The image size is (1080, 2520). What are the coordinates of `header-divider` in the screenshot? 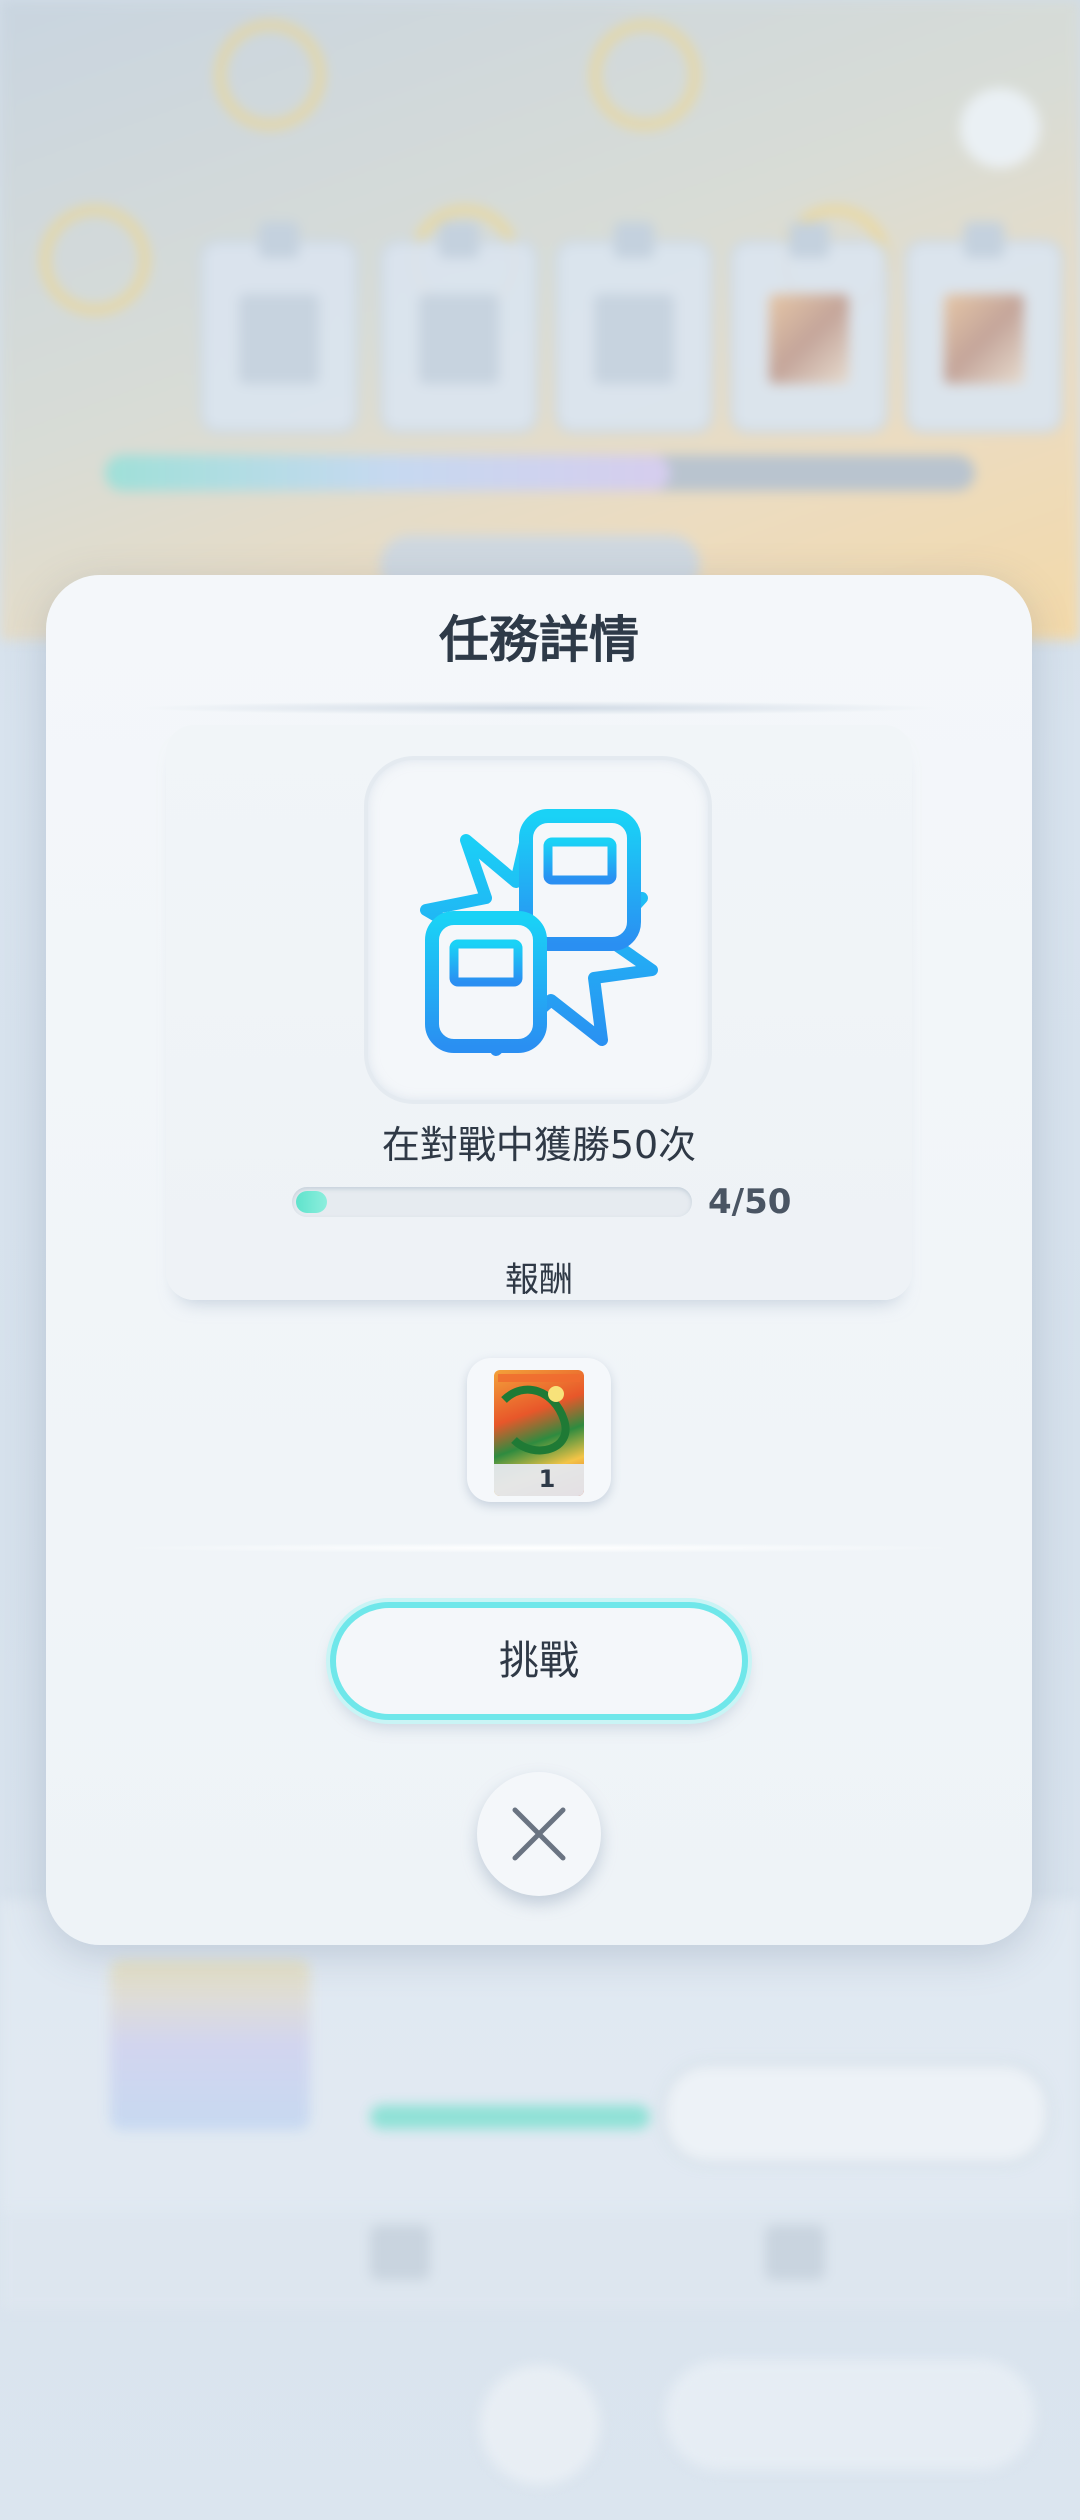 It's located at (539, 708).